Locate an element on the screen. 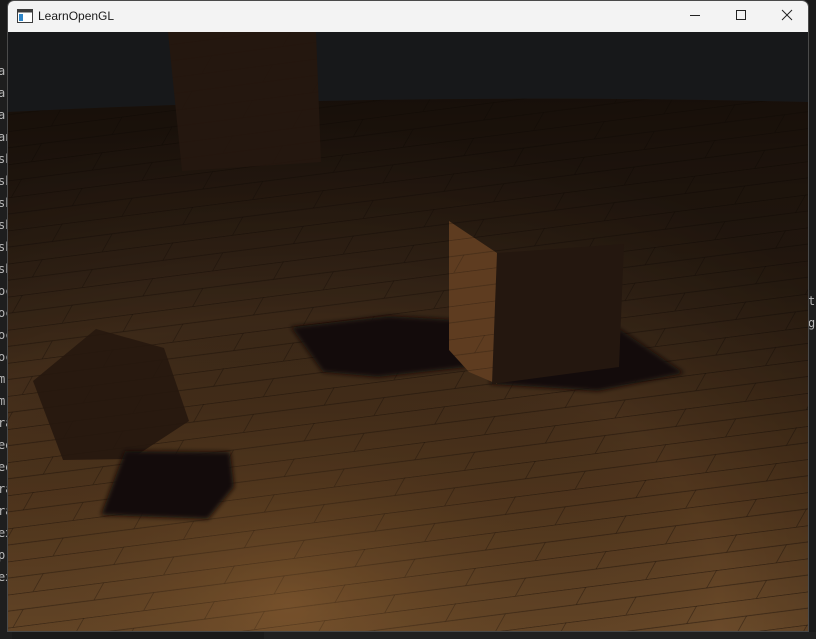  maximize-button is located at coordinates (741, 16).